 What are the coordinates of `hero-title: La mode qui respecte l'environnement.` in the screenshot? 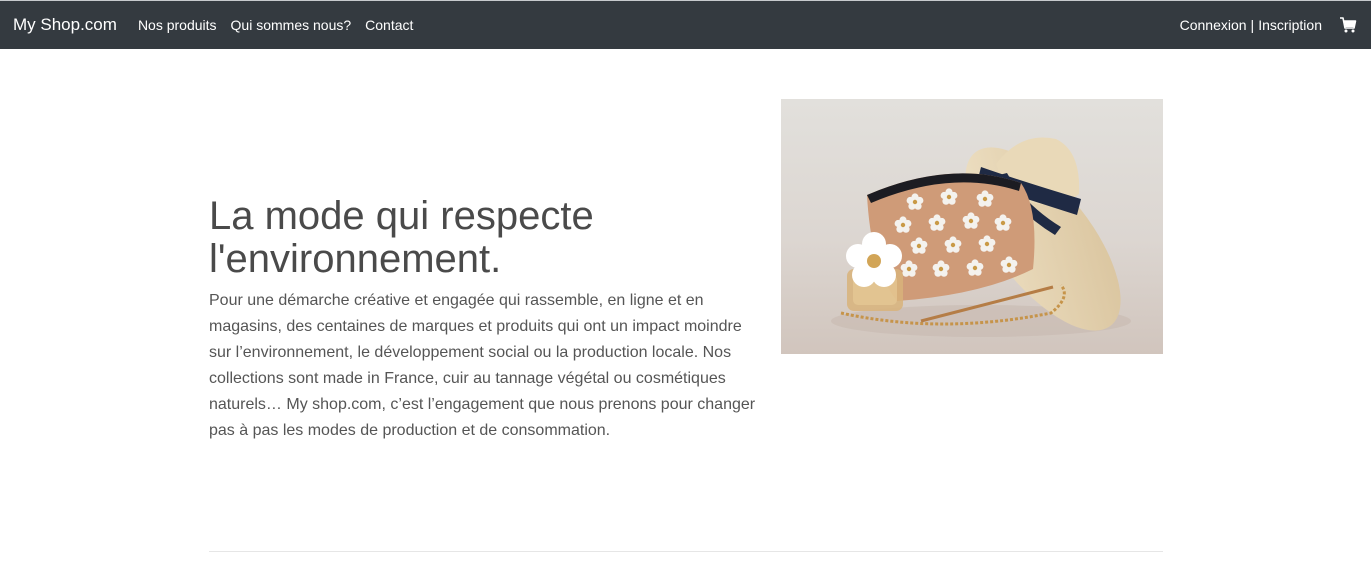 It's located at (401, 237).